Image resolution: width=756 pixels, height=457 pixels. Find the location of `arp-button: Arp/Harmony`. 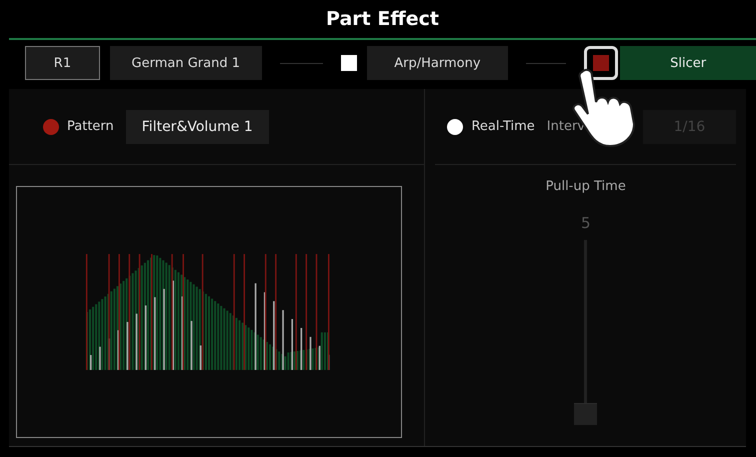

arp-button: Arp/Harmony is located at coordinates (437, 63).